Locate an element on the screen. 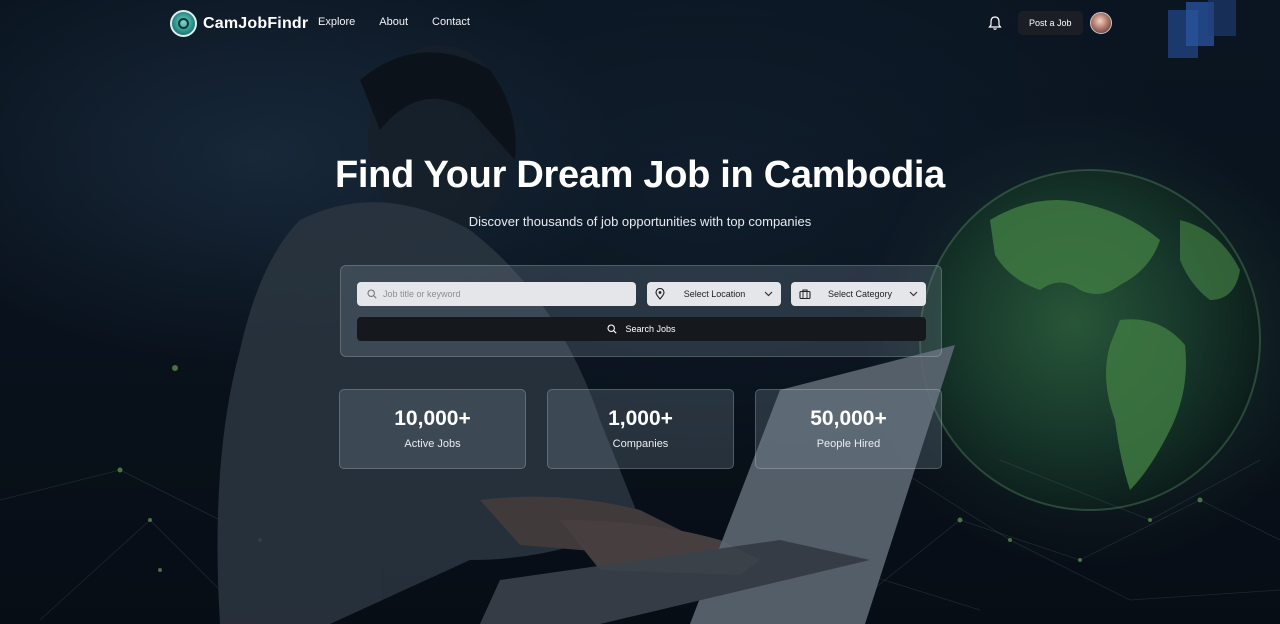 This screenshot has height=624, width=1280. nav-link-about: About is located at coordinates (393, 22).